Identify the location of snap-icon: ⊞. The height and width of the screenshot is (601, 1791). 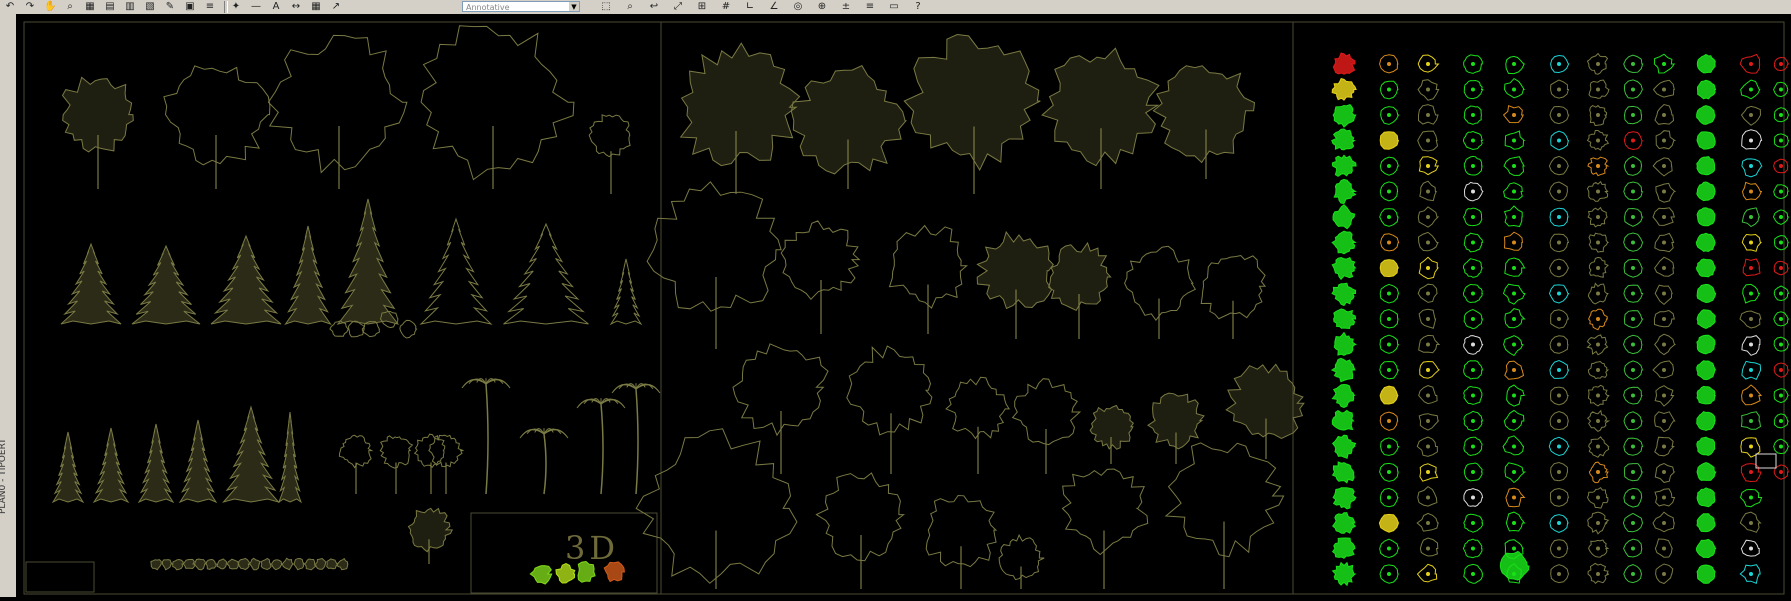
(702, 6).